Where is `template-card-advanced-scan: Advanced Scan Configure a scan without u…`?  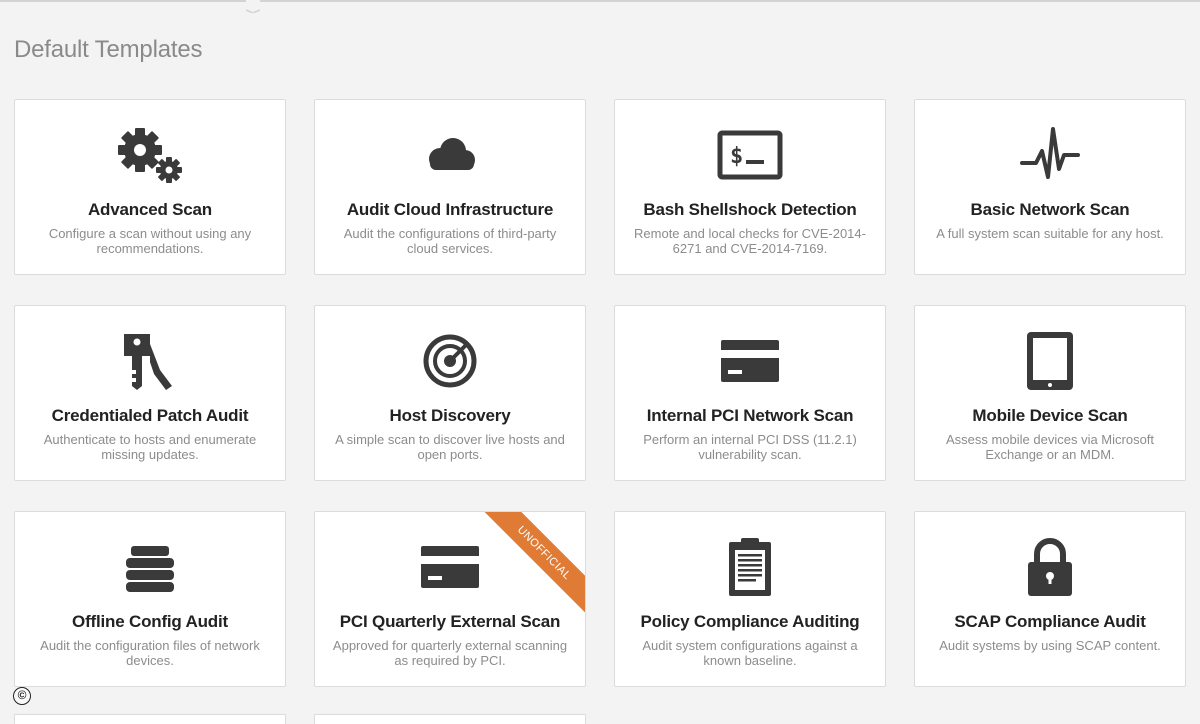 template-card-advanced-scan: Advanced Scan Configure a scan without u… is located at coordinates (150, 187).